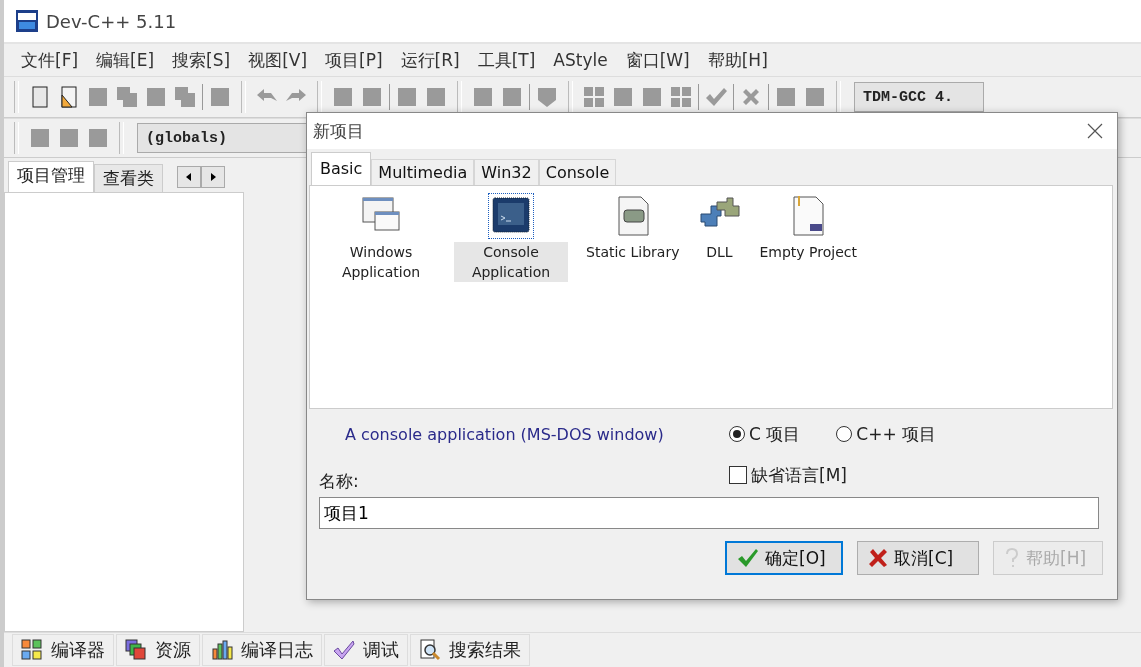 The height and width of the screenshot is (667, 1141). I want to click on template-item: DLL, so click(719, 228).